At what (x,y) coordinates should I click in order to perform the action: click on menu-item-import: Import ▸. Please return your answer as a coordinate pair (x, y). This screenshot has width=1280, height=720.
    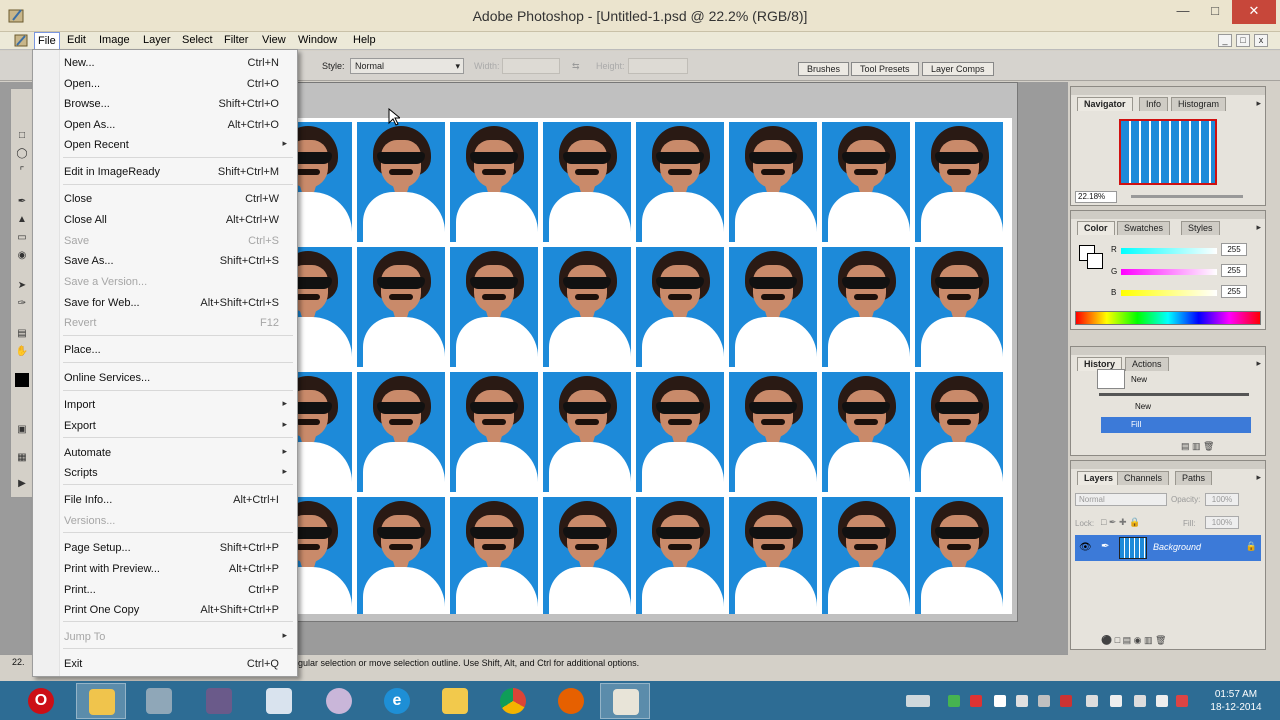
    Looking at the image, I should click on (165, 405).